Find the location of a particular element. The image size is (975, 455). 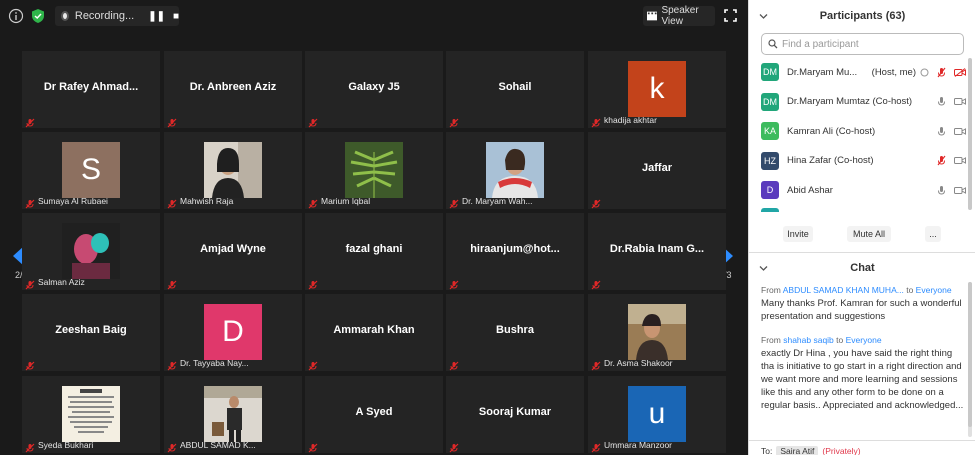

participant-name: A Syed is located at coordinates (374, 412).